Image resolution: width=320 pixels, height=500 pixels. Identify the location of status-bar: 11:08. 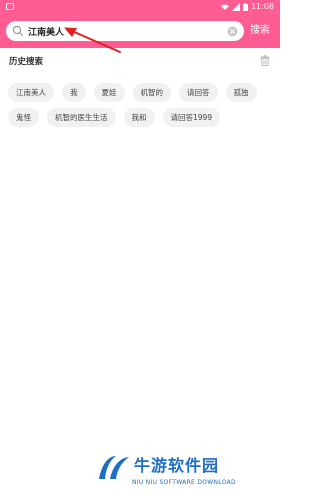
(140, 7).